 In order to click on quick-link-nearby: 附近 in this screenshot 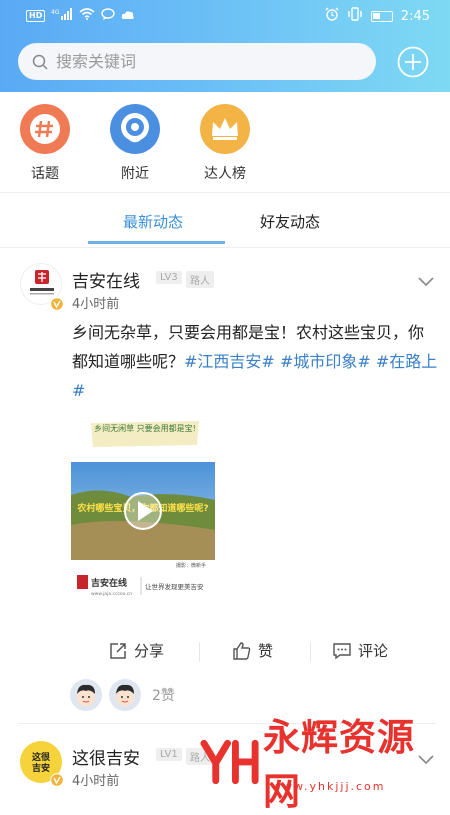, I will do `click(135, 143)`.